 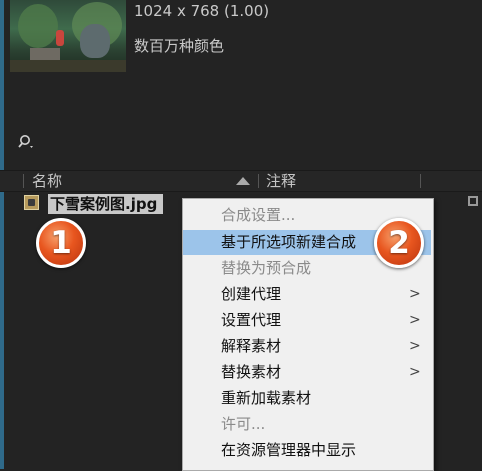 I want to click on step-badge-1: 1, so click(x=61, y=243).